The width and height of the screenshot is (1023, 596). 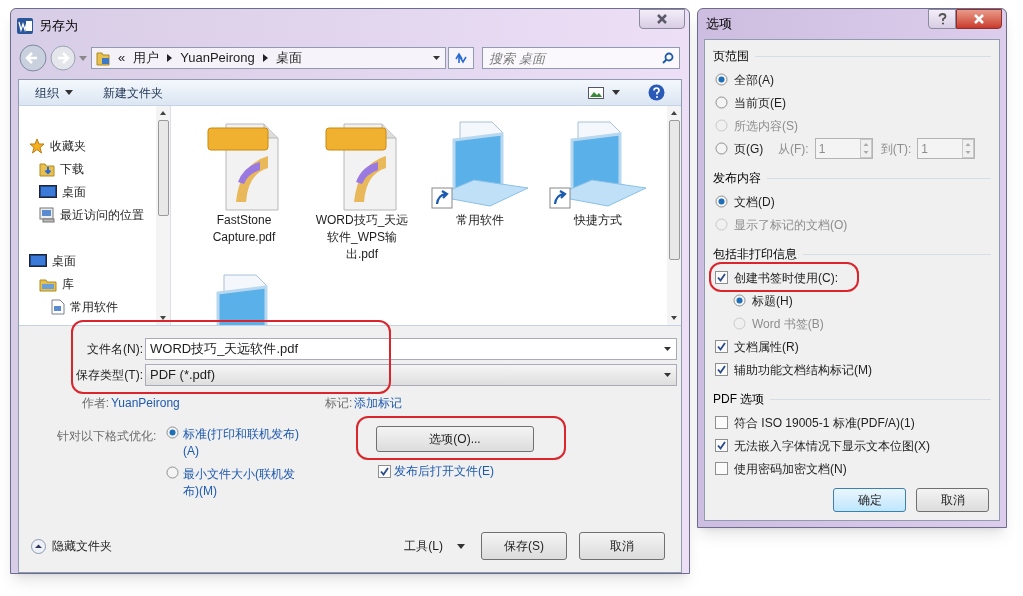 What do you see at coordinates (48, 191) in the screenshot?
I see `desktop-icon` at bounding box center [48, 191].